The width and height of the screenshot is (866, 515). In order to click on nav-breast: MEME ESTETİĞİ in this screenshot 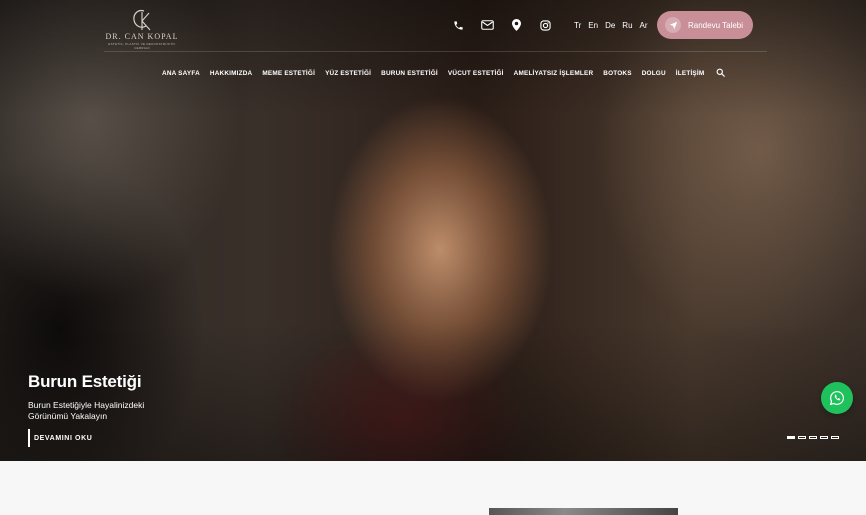, I will do `click(288, 73)`.